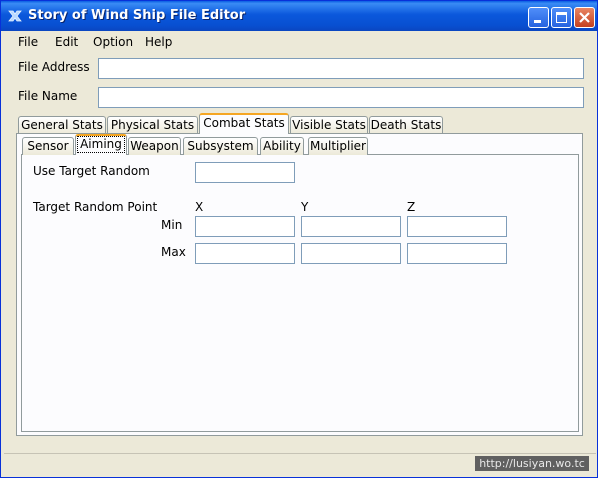 Image resolution: width=600 pixels, height=480 pixels. Describe the element at coordinates (113, 42) in the screenshot. I see `menu-option: Option` at that location.